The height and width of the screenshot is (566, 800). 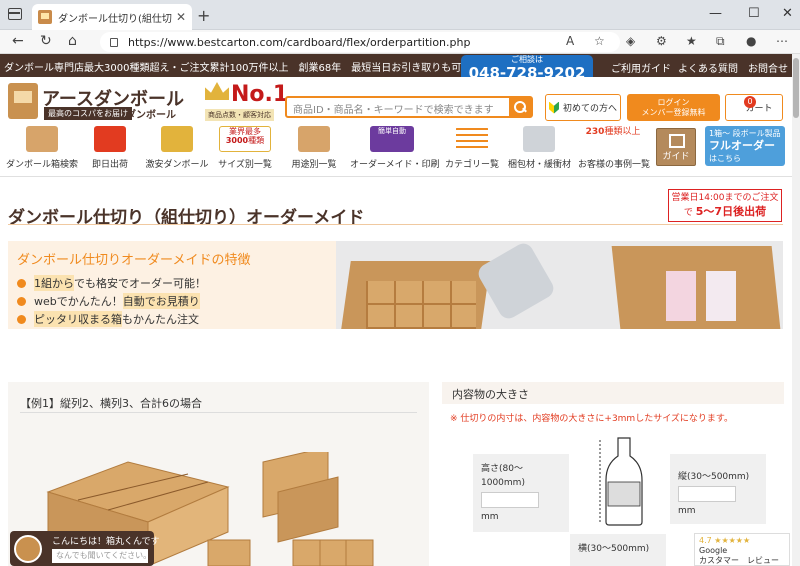 What do you see at coordinates (110, 139) in the screenshot?
I see `truck-icon` at bounding box center [110, 139].